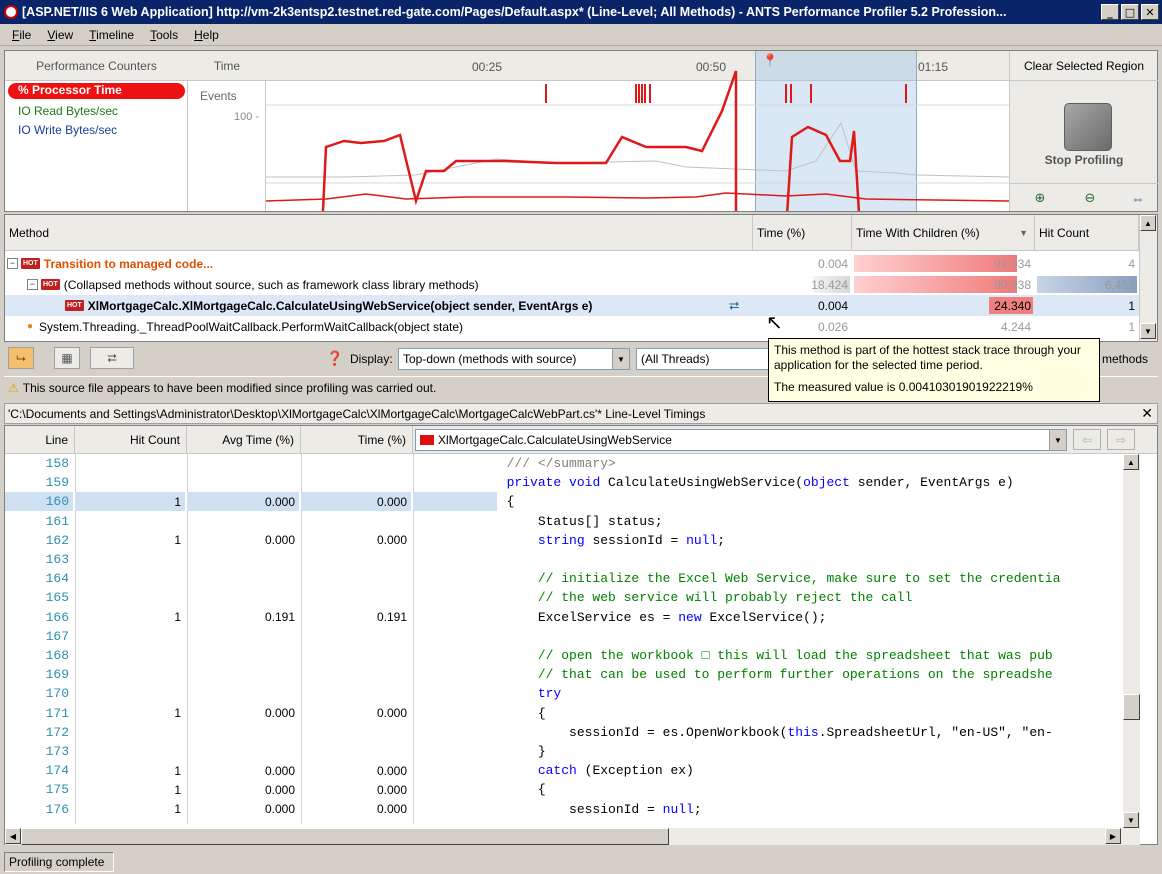  Describe the element at coordinates (1150, 12) in the screenshot. I see `close-button: ✕` at that location.